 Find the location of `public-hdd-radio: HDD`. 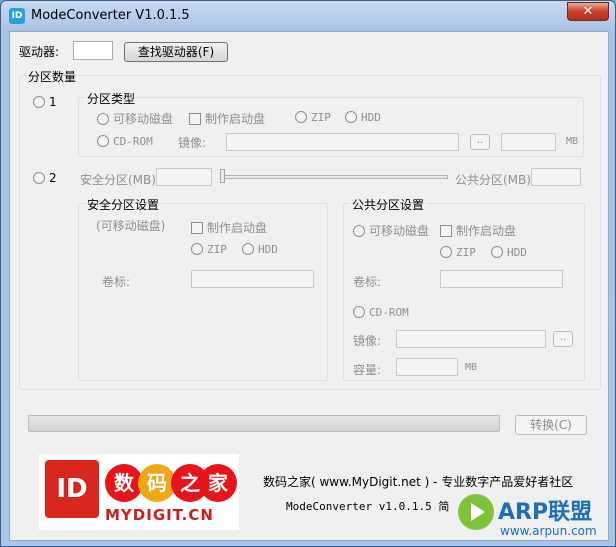

public-hdd-radio: HDD is located at coordinates (509, 252).